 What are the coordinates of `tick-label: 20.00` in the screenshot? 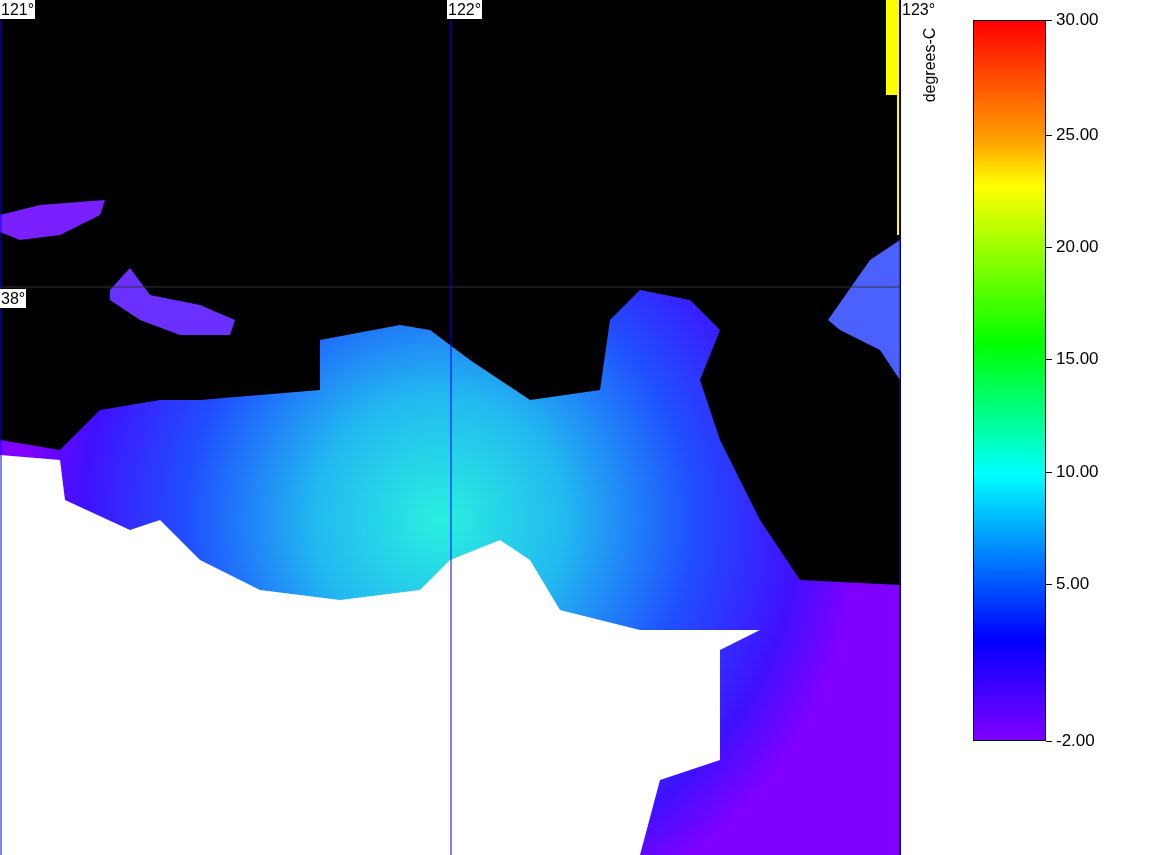 It's located at (1077, 247).